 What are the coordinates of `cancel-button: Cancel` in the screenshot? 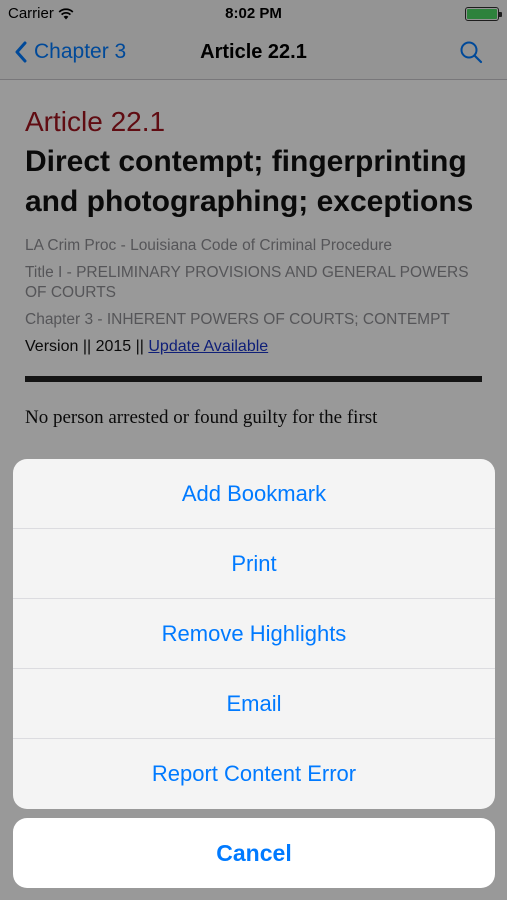 It's located at (254, 853).